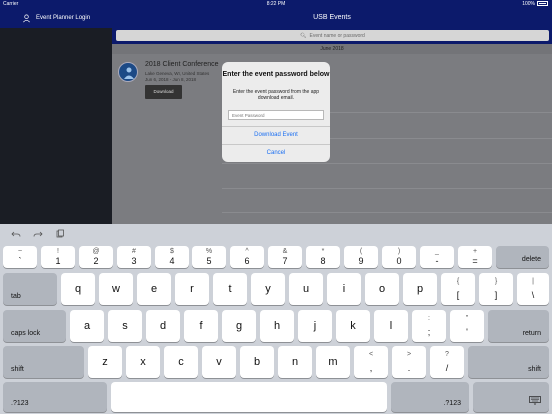 Image resolution: width=552 pixels, height=414 pixels. I want to click on undo-icon, so click(16, 234).